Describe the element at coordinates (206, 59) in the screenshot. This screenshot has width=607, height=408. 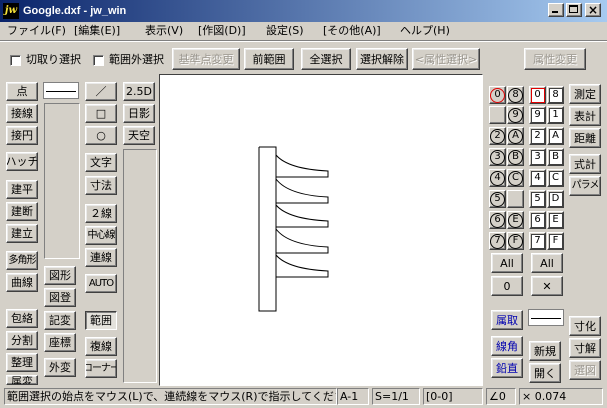
I see `base-point-change-button: 基準点変更` at that location.